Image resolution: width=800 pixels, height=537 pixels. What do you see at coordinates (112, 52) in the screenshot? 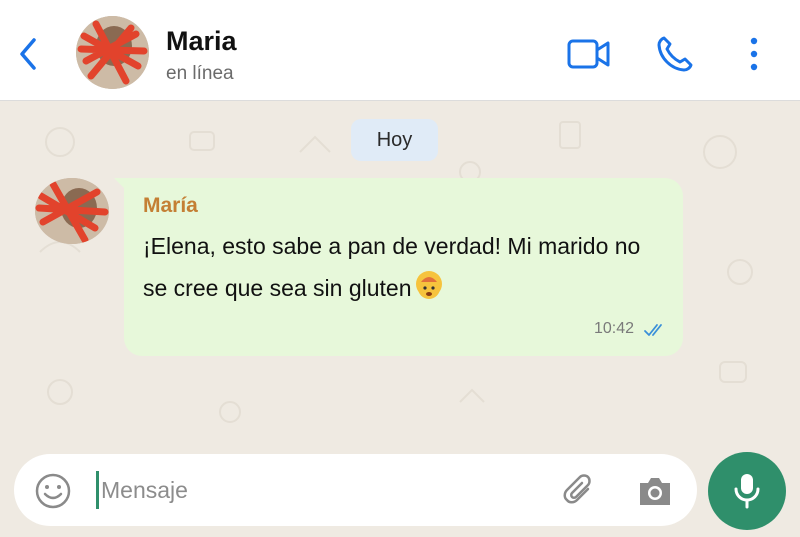
I see `contact-avatar` at bounding box center [112, 52].